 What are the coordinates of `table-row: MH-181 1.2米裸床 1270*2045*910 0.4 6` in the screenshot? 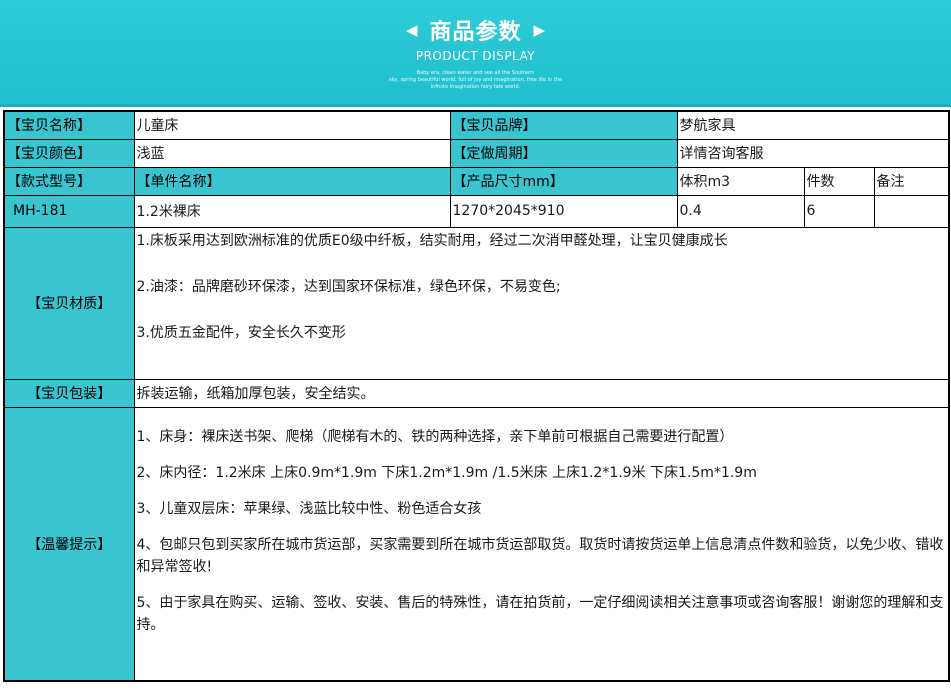 It's located at (476, 211).